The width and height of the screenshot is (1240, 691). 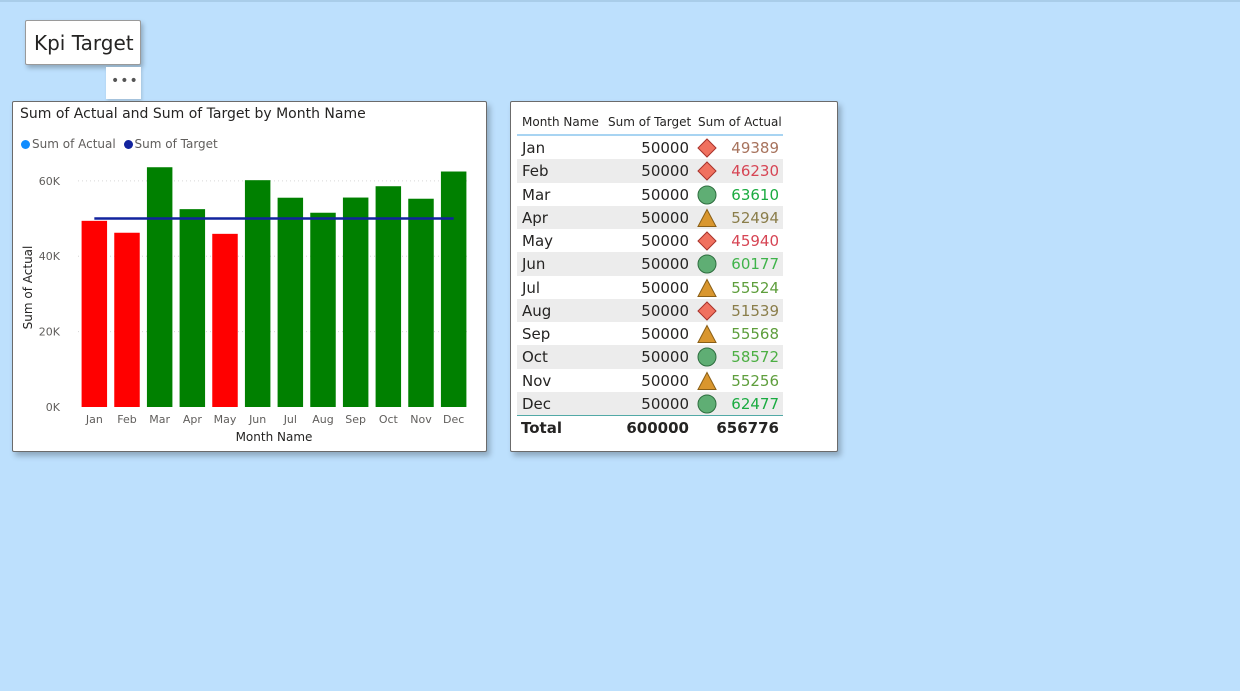 What do you see at coordinates (225, 419) in the screenshot?
I see `x-tick-label: May` at bounding box center [225, 419].